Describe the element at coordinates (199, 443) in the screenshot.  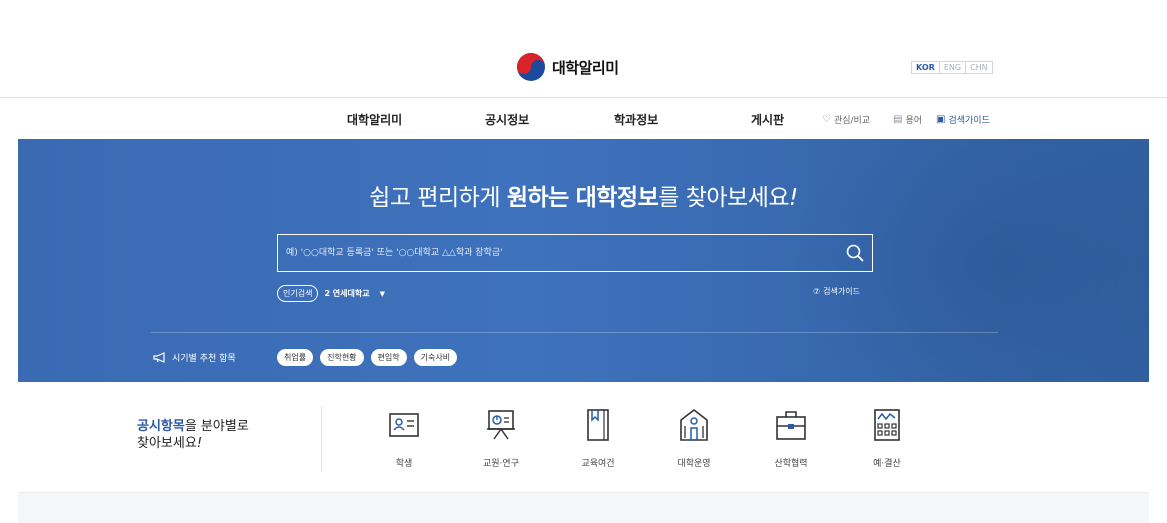
I see `category-title-exclamation: !` at that location.